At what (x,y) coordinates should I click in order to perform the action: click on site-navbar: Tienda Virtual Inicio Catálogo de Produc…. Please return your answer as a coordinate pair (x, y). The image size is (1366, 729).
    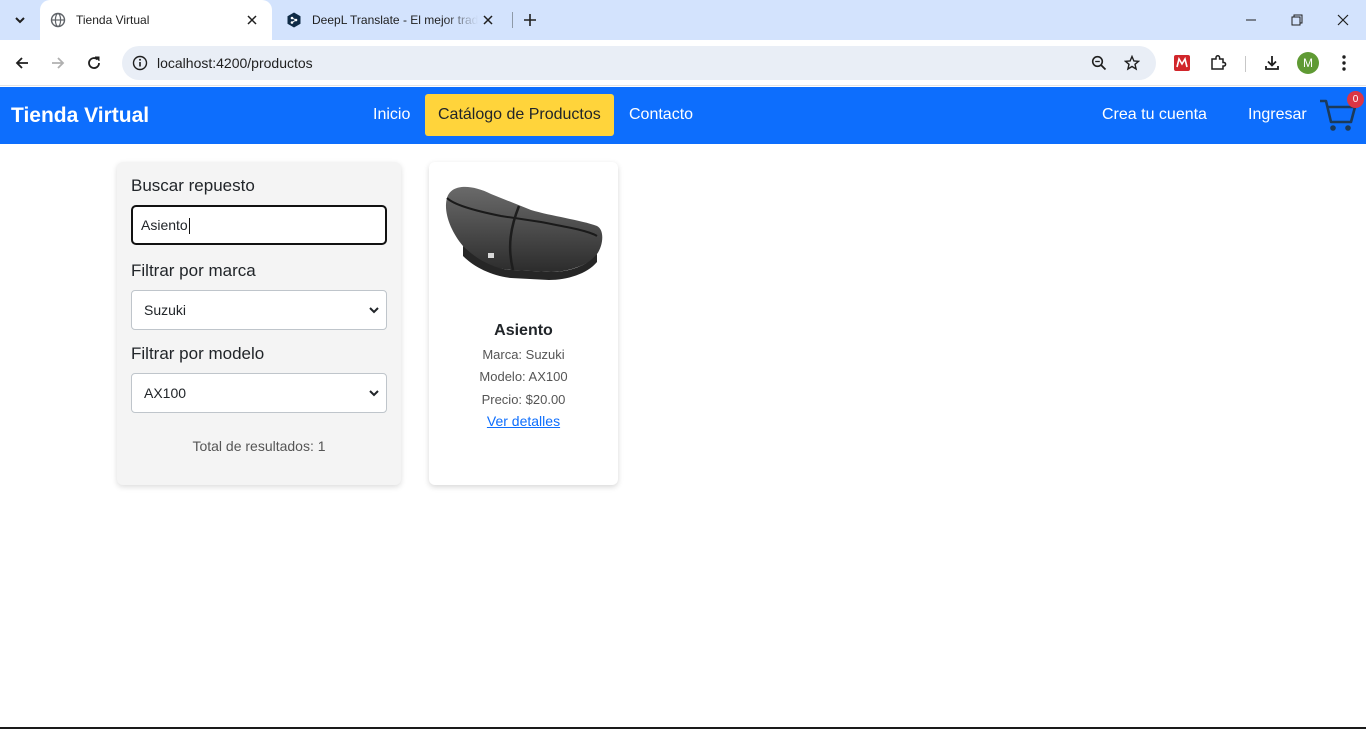
    Looking at the image, I should click on (683, 115).